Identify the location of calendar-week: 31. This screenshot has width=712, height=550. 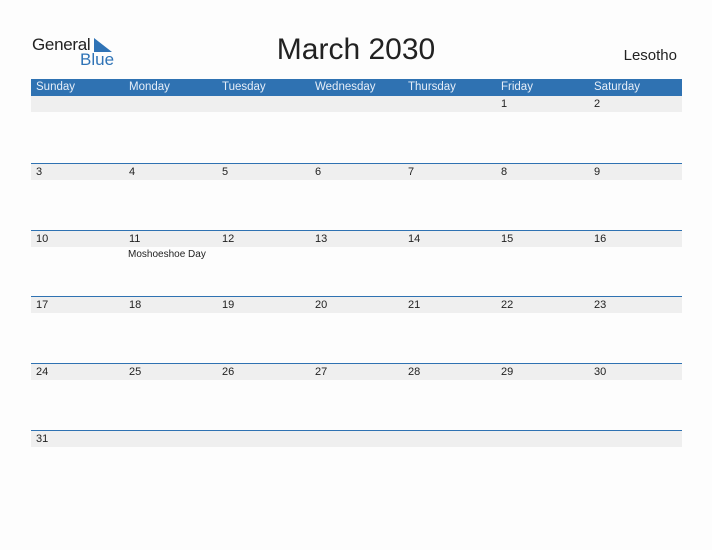
(356, 464).